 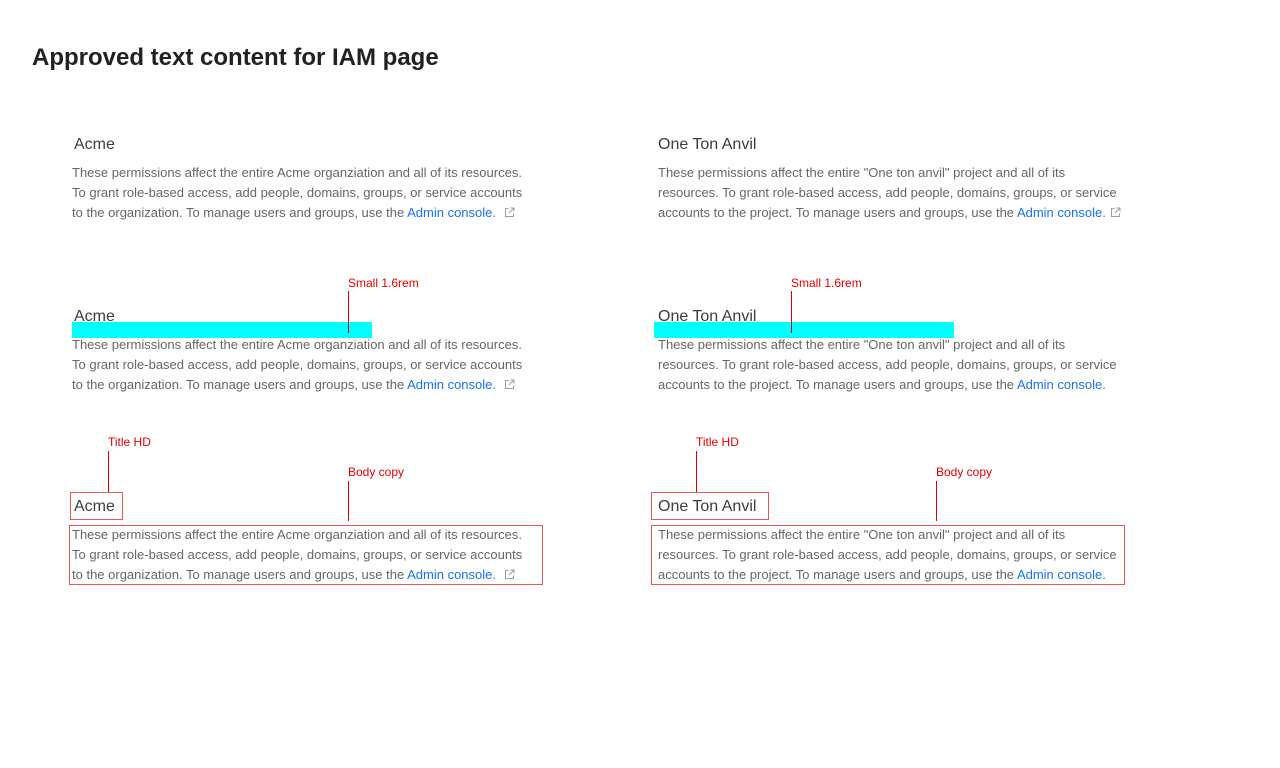 I want to click on acme-title: Acme, so click(x=94, y=144).